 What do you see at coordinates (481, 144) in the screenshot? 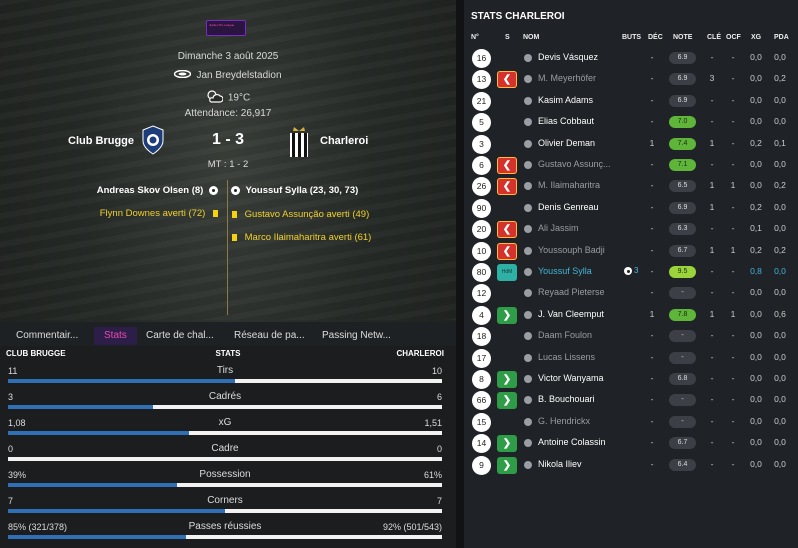
I see `player-number: 3` at bounding box center [481, 144].